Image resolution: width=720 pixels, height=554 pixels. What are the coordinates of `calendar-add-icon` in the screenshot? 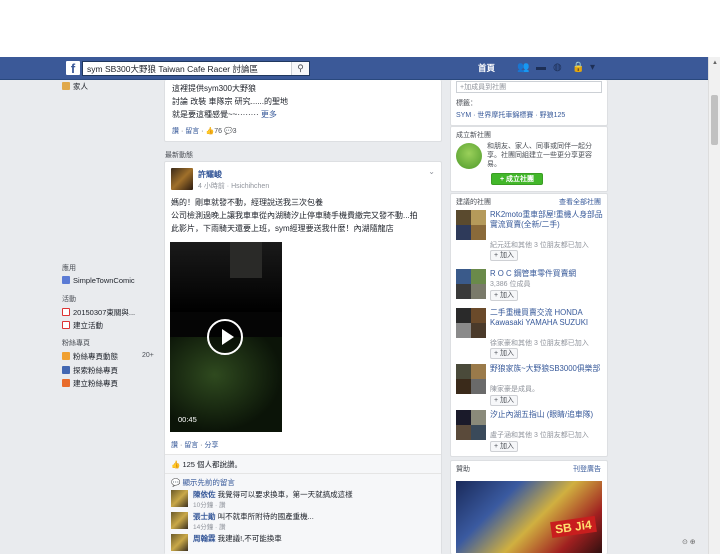 It's located at (66, 325).